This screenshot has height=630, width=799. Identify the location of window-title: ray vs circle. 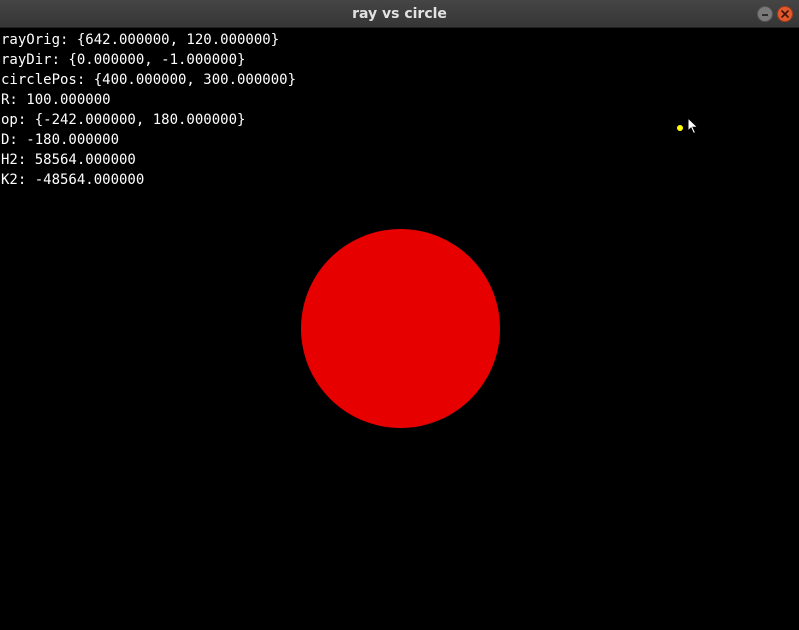
(399, 14).